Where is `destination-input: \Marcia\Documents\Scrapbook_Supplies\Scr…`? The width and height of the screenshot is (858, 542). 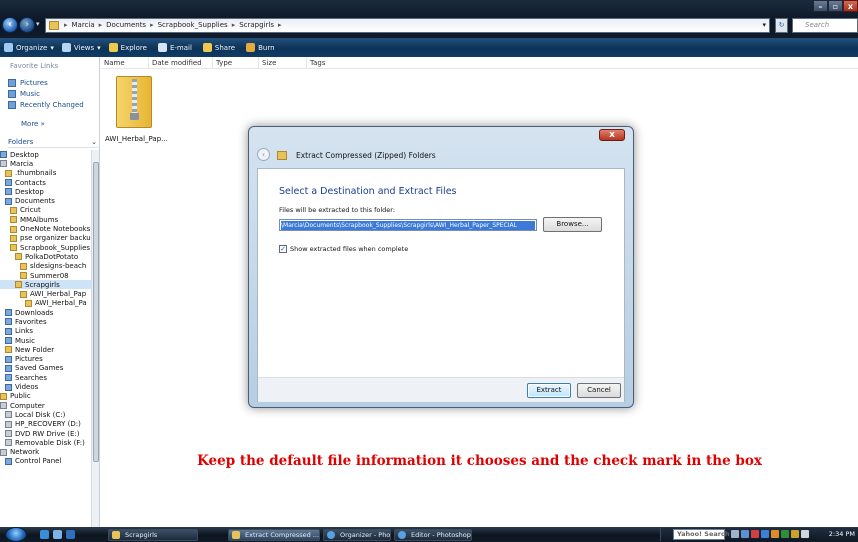 destination-input: \Marcia\Documents\Scrapbook_Supplies\Scr… is located at coordinates (408, 225).